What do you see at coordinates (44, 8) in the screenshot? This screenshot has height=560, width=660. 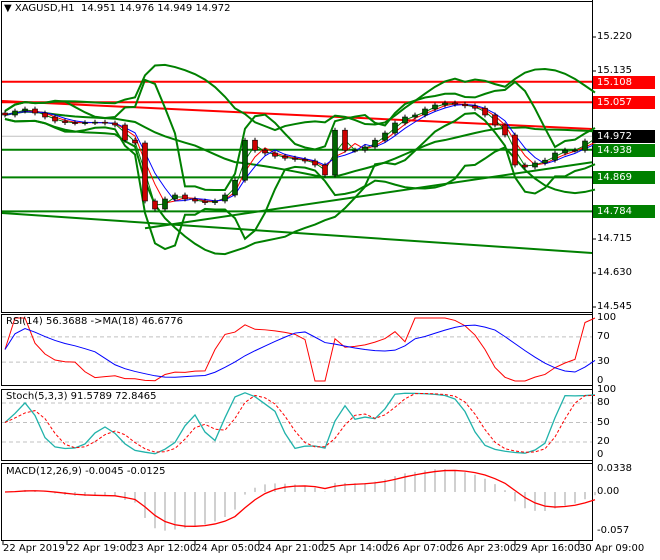 I see `symbol-label: XAGUSD,H1` at bounding box center [44, 8].